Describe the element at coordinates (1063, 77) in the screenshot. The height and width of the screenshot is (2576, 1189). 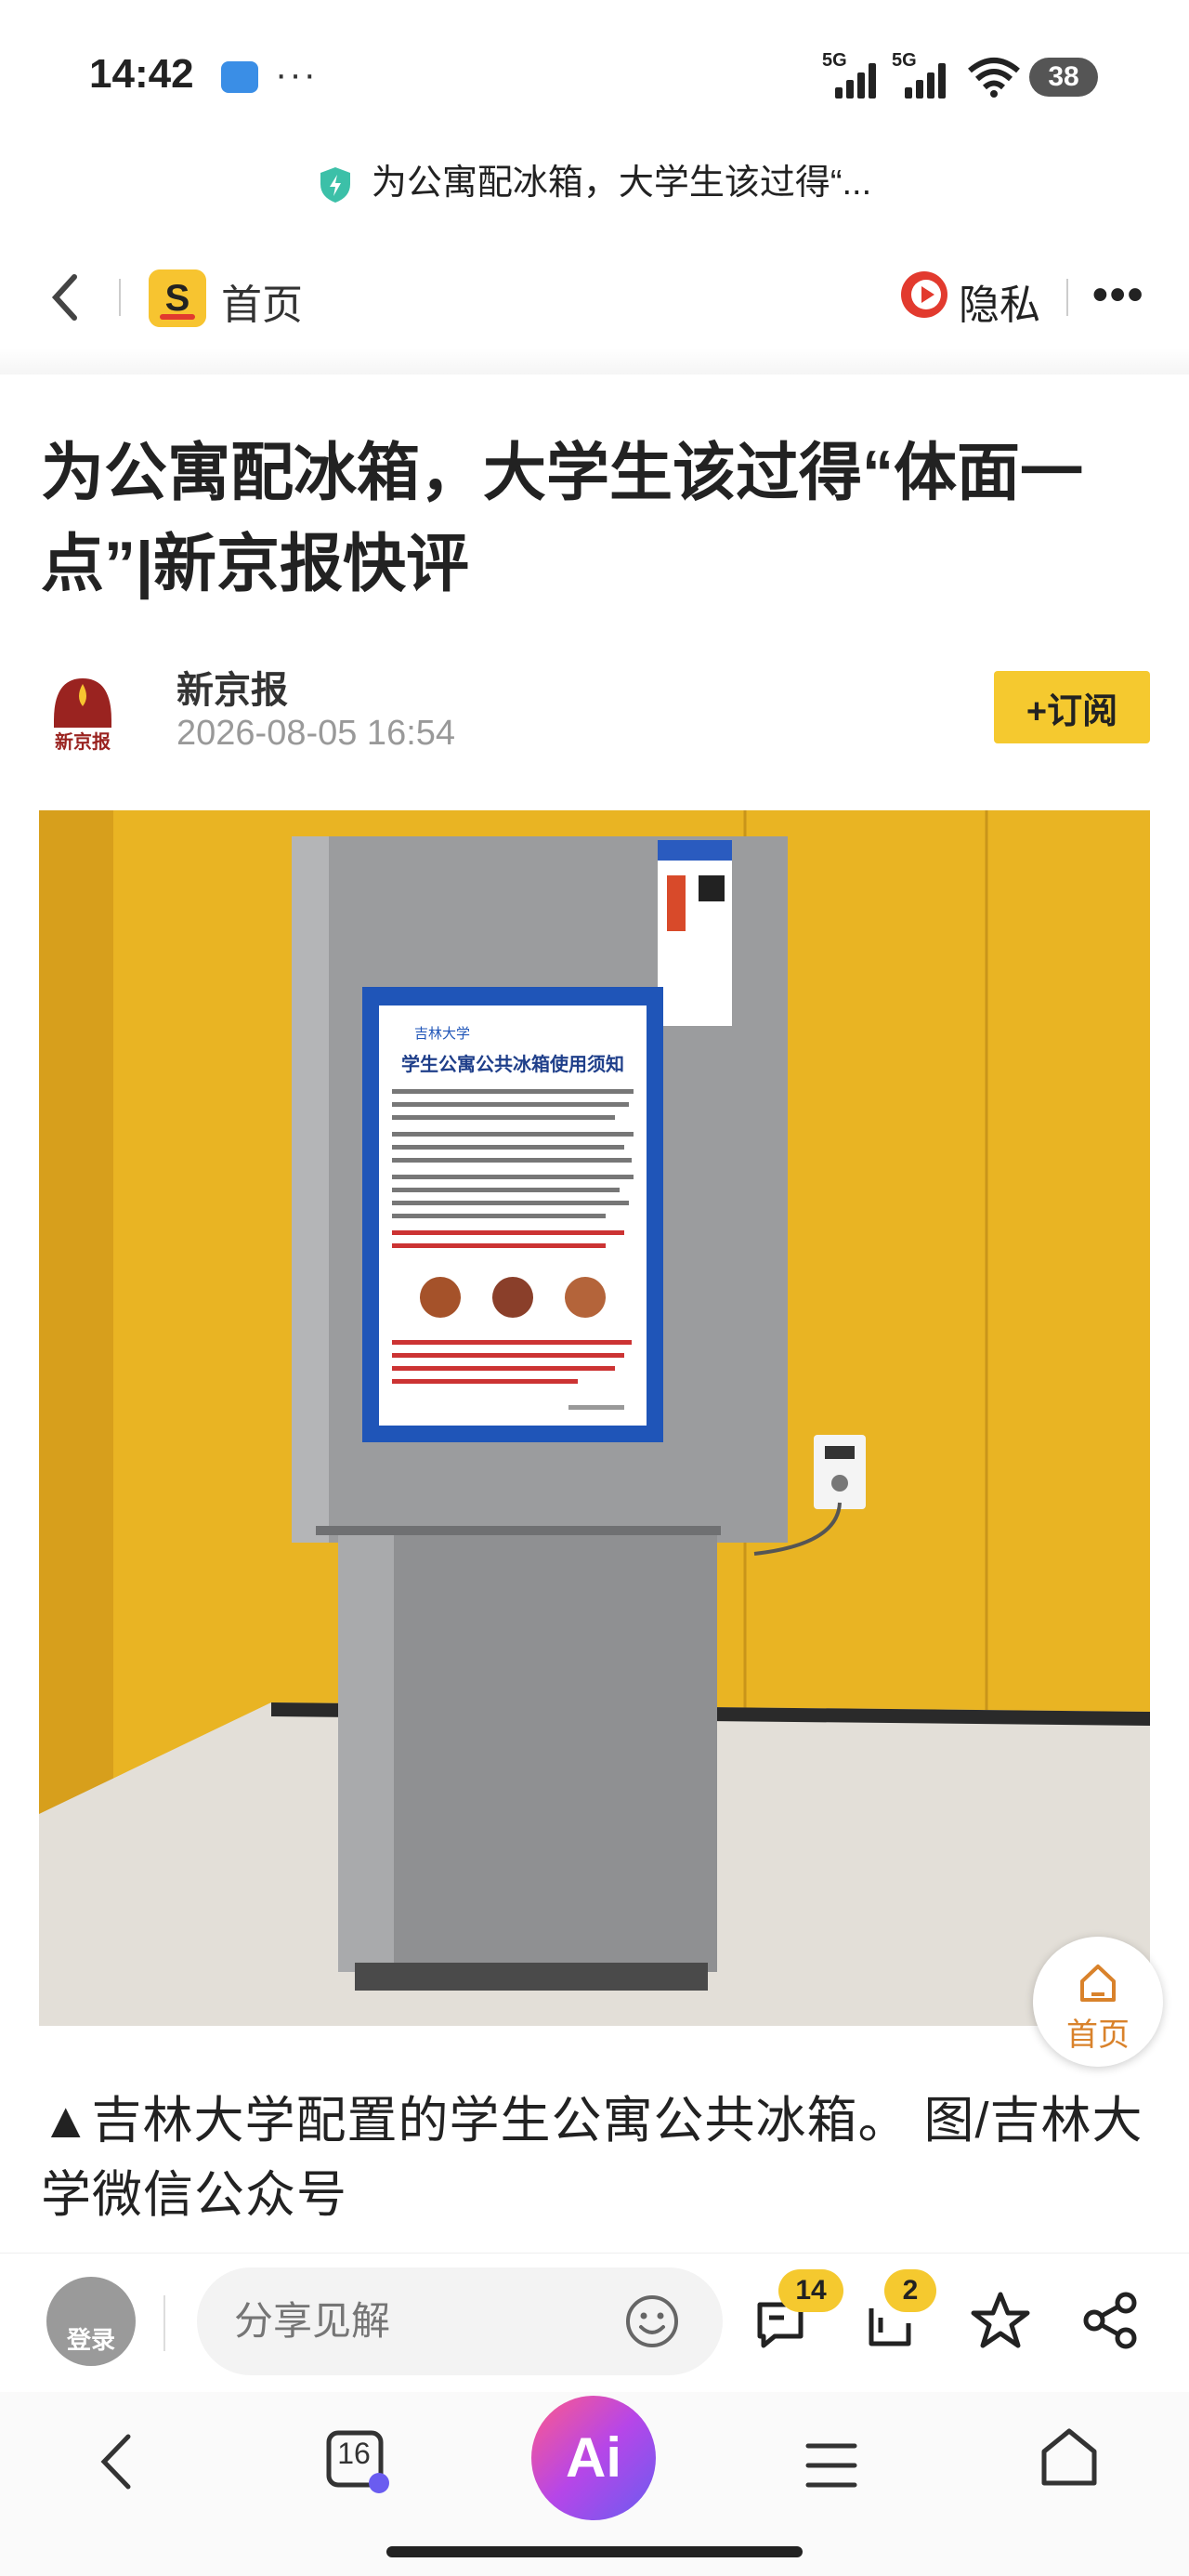
I see `battery-indicator: 38` at that location.